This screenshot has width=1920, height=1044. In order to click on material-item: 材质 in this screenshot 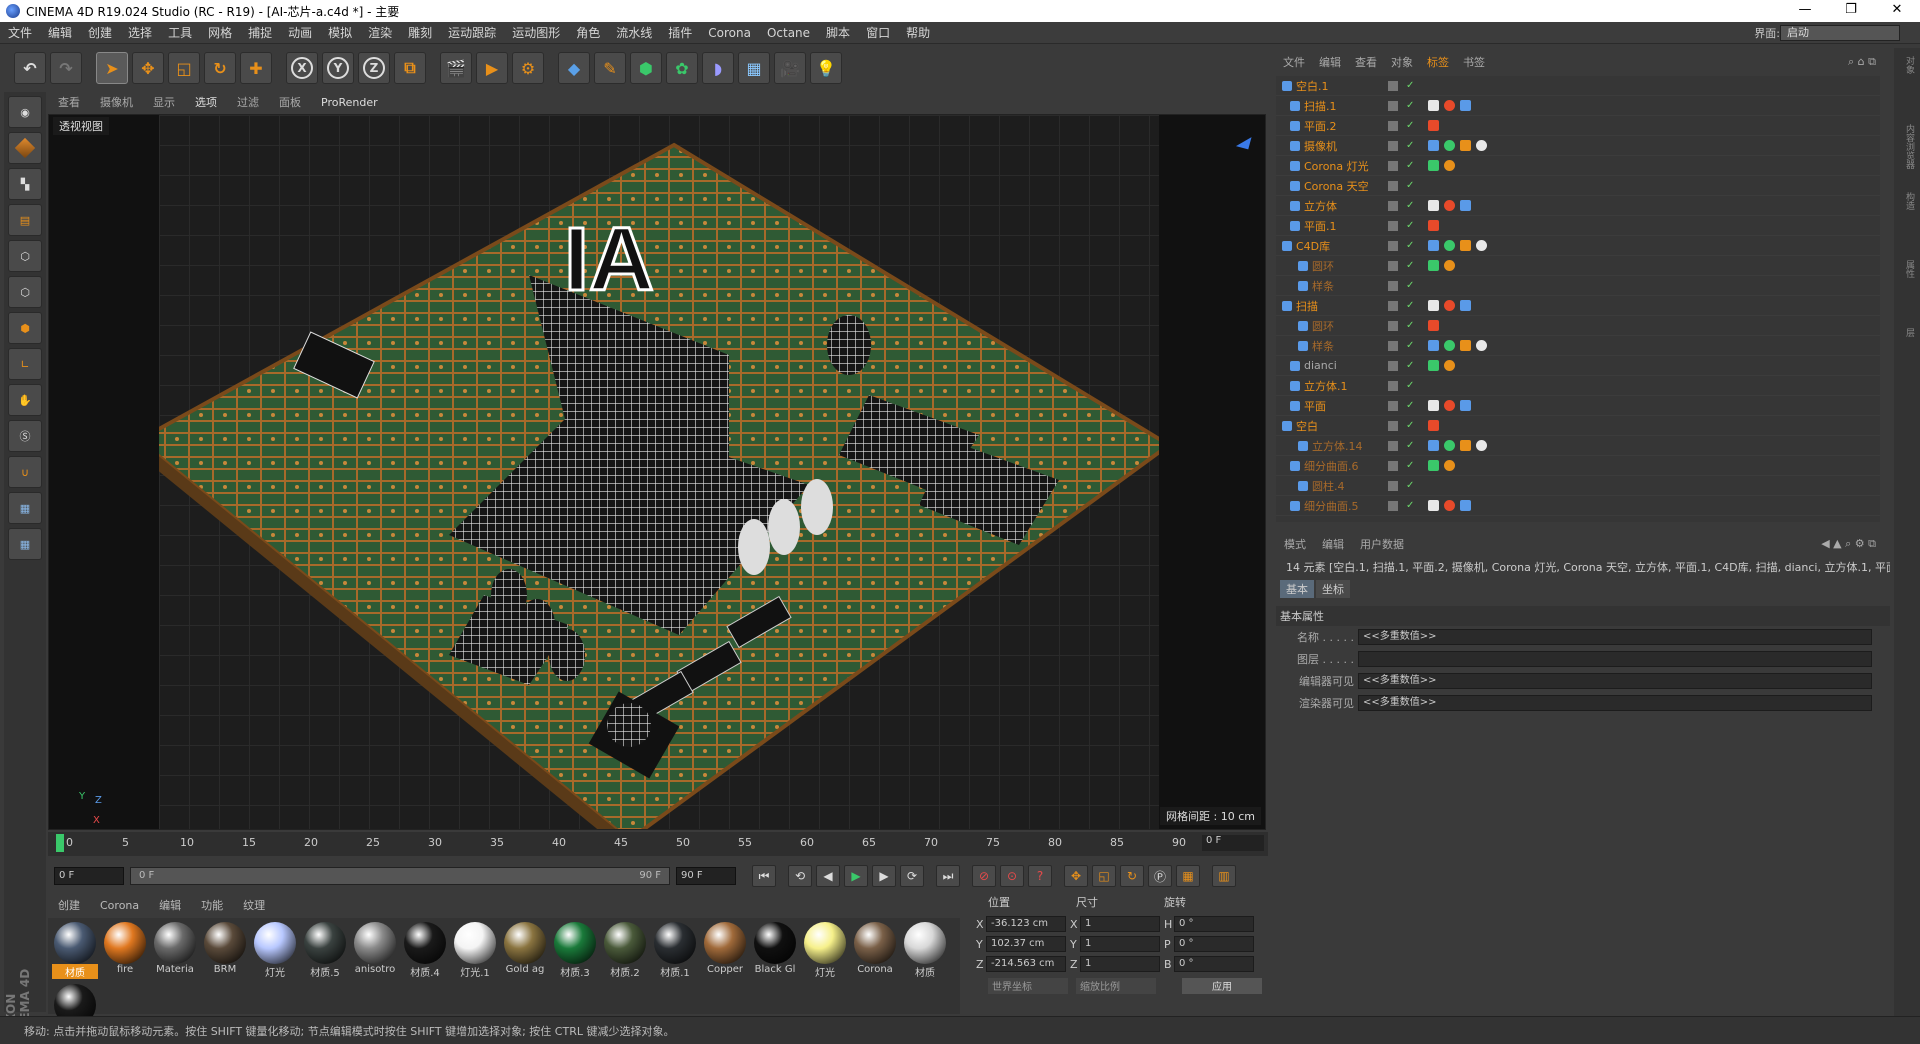, I will do `click(925, 950)`.